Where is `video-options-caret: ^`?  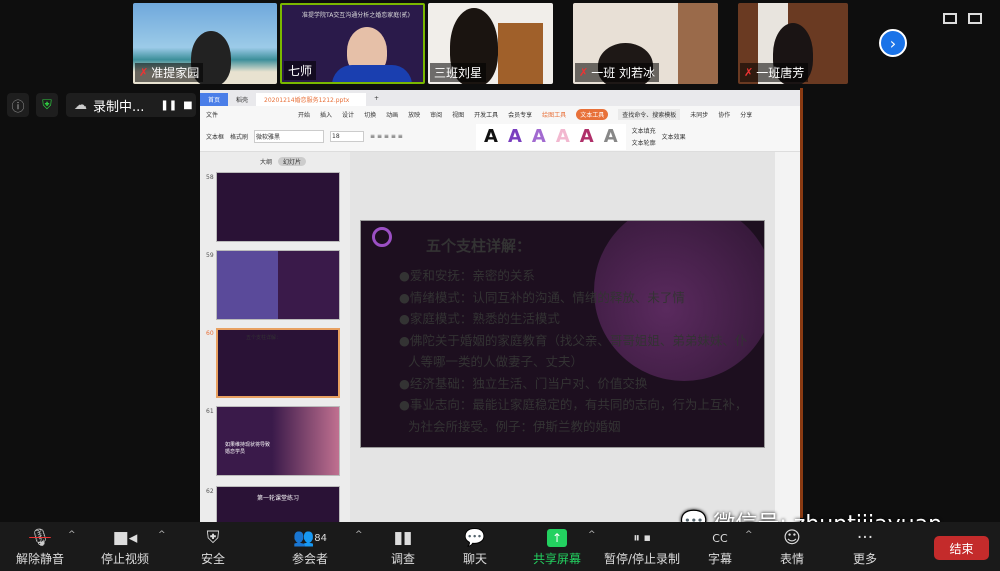
video-options-caret: ^ is located at coordinates (162, 535).